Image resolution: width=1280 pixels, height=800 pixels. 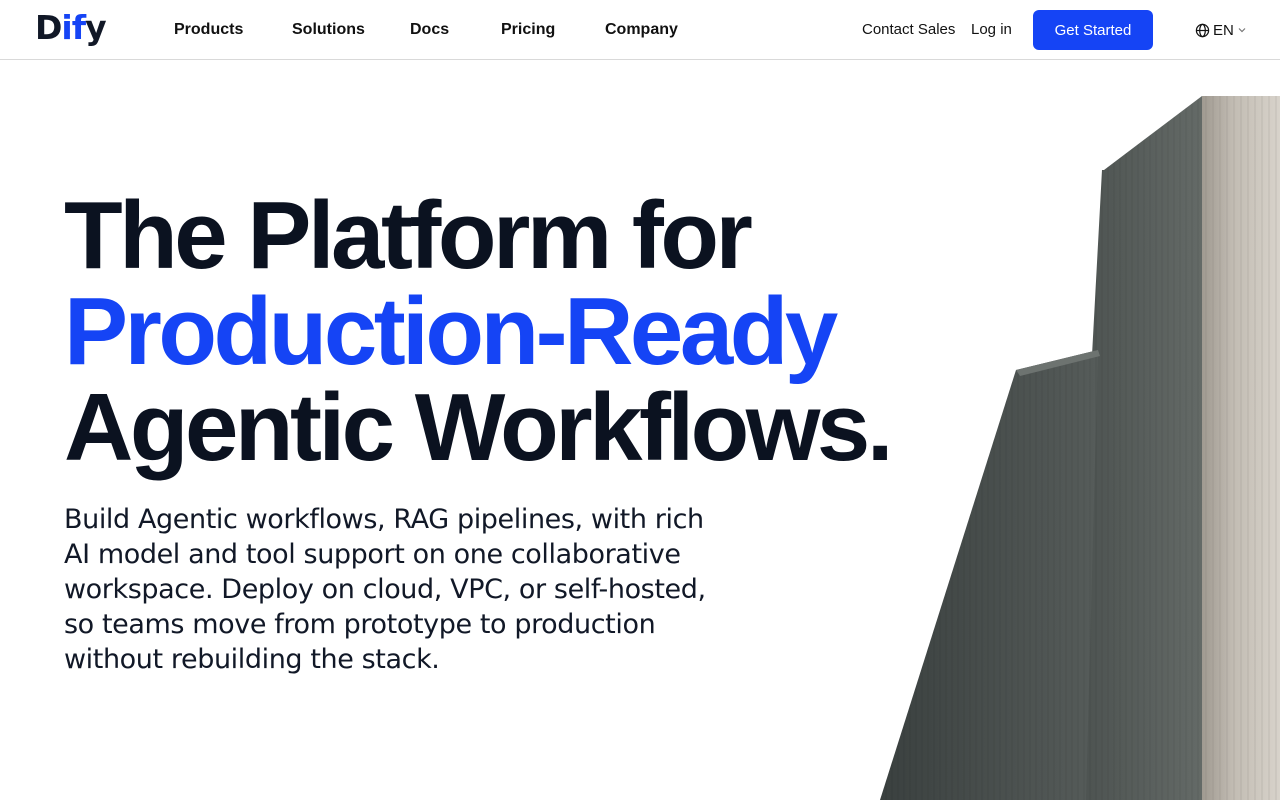 I want to click on nav-company: Company, so click(x=641, y=30).